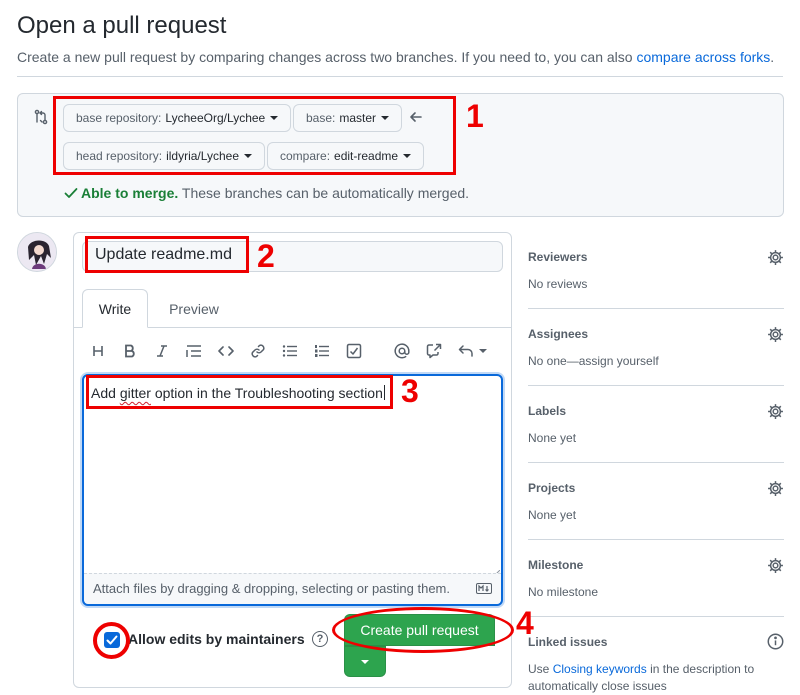  What do you see at coordinates (484, 588) in the screenshot?
I see `markdown-icon` at bounding box center [484, 588].